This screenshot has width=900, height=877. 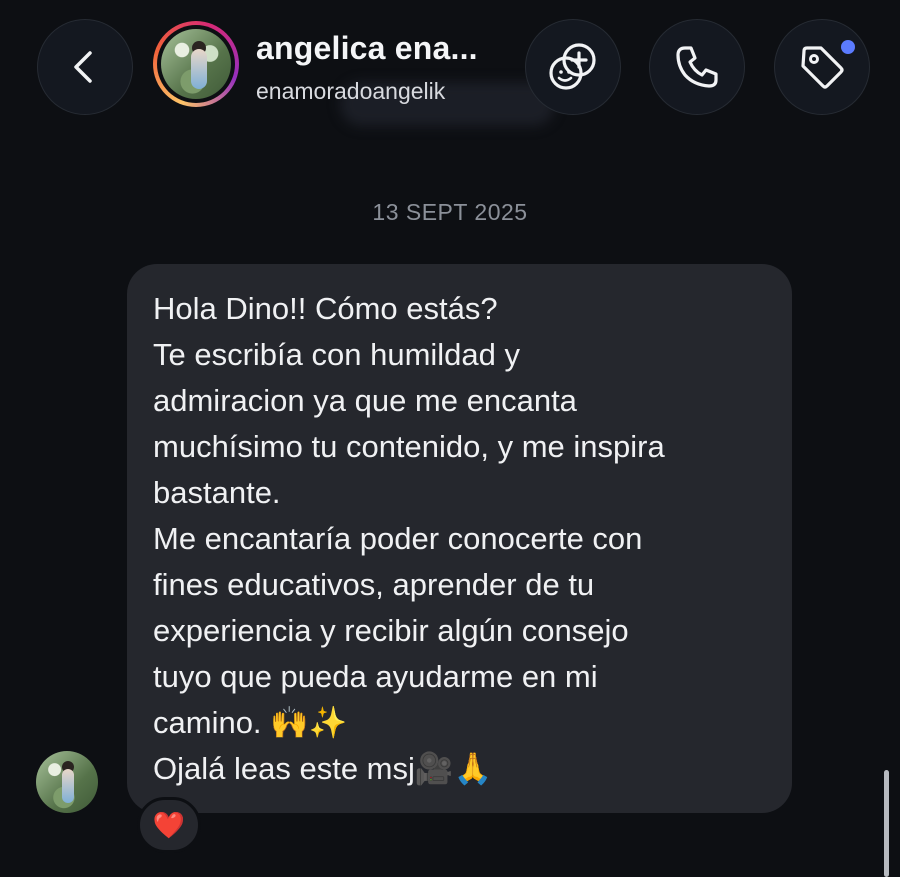 I want to click on phone-icon, so click(x=697, y=67).